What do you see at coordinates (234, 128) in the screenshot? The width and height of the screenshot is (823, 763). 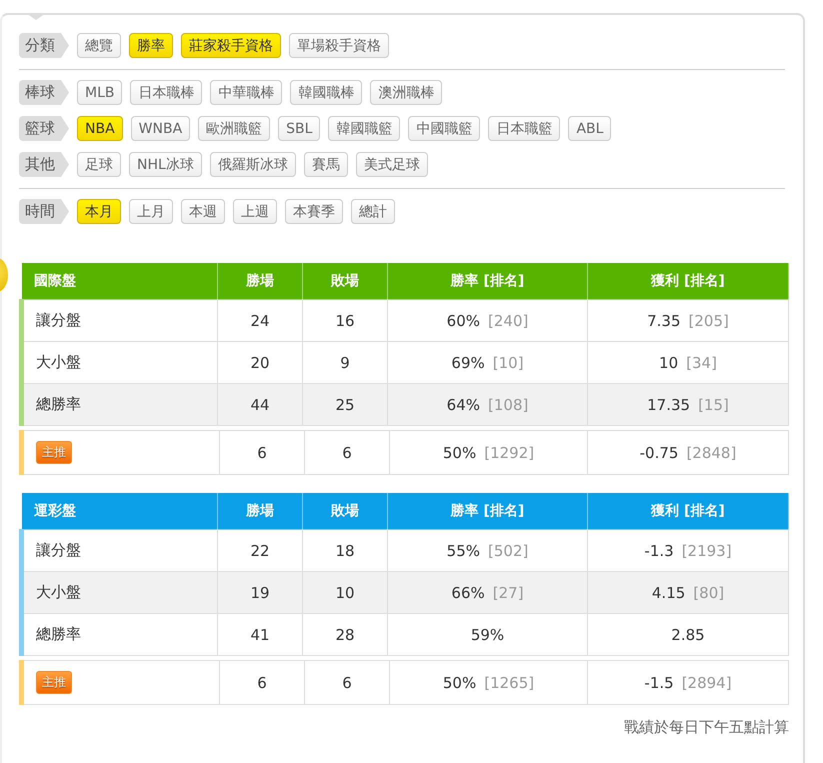 I see `filter-option: 歐洲職籃` at bounding box center [234, 128].